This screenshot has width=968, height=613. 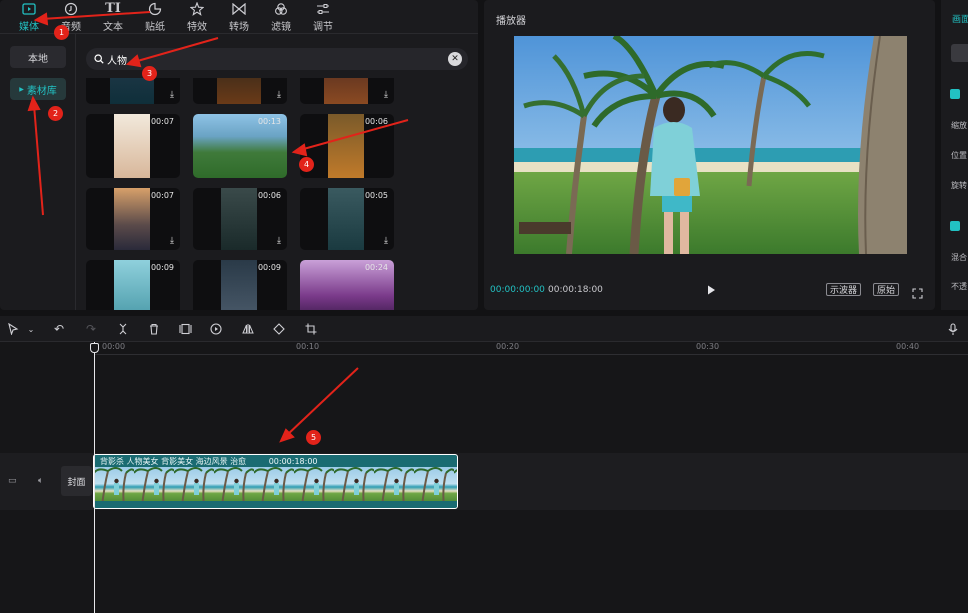 I want to click on timeline-video-clip: 背影杀 人物美女 背影美女 海边风景 治愈 00:00:18:00, so click(x=275, y=481).